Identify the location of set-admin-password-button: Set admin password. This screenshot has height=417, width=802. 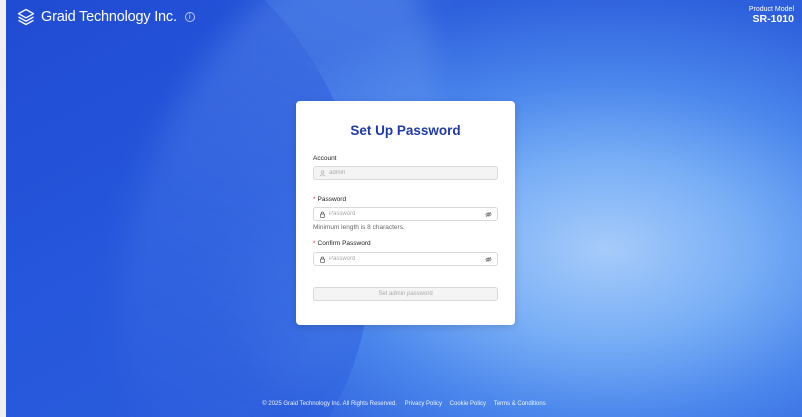
(405, 294).